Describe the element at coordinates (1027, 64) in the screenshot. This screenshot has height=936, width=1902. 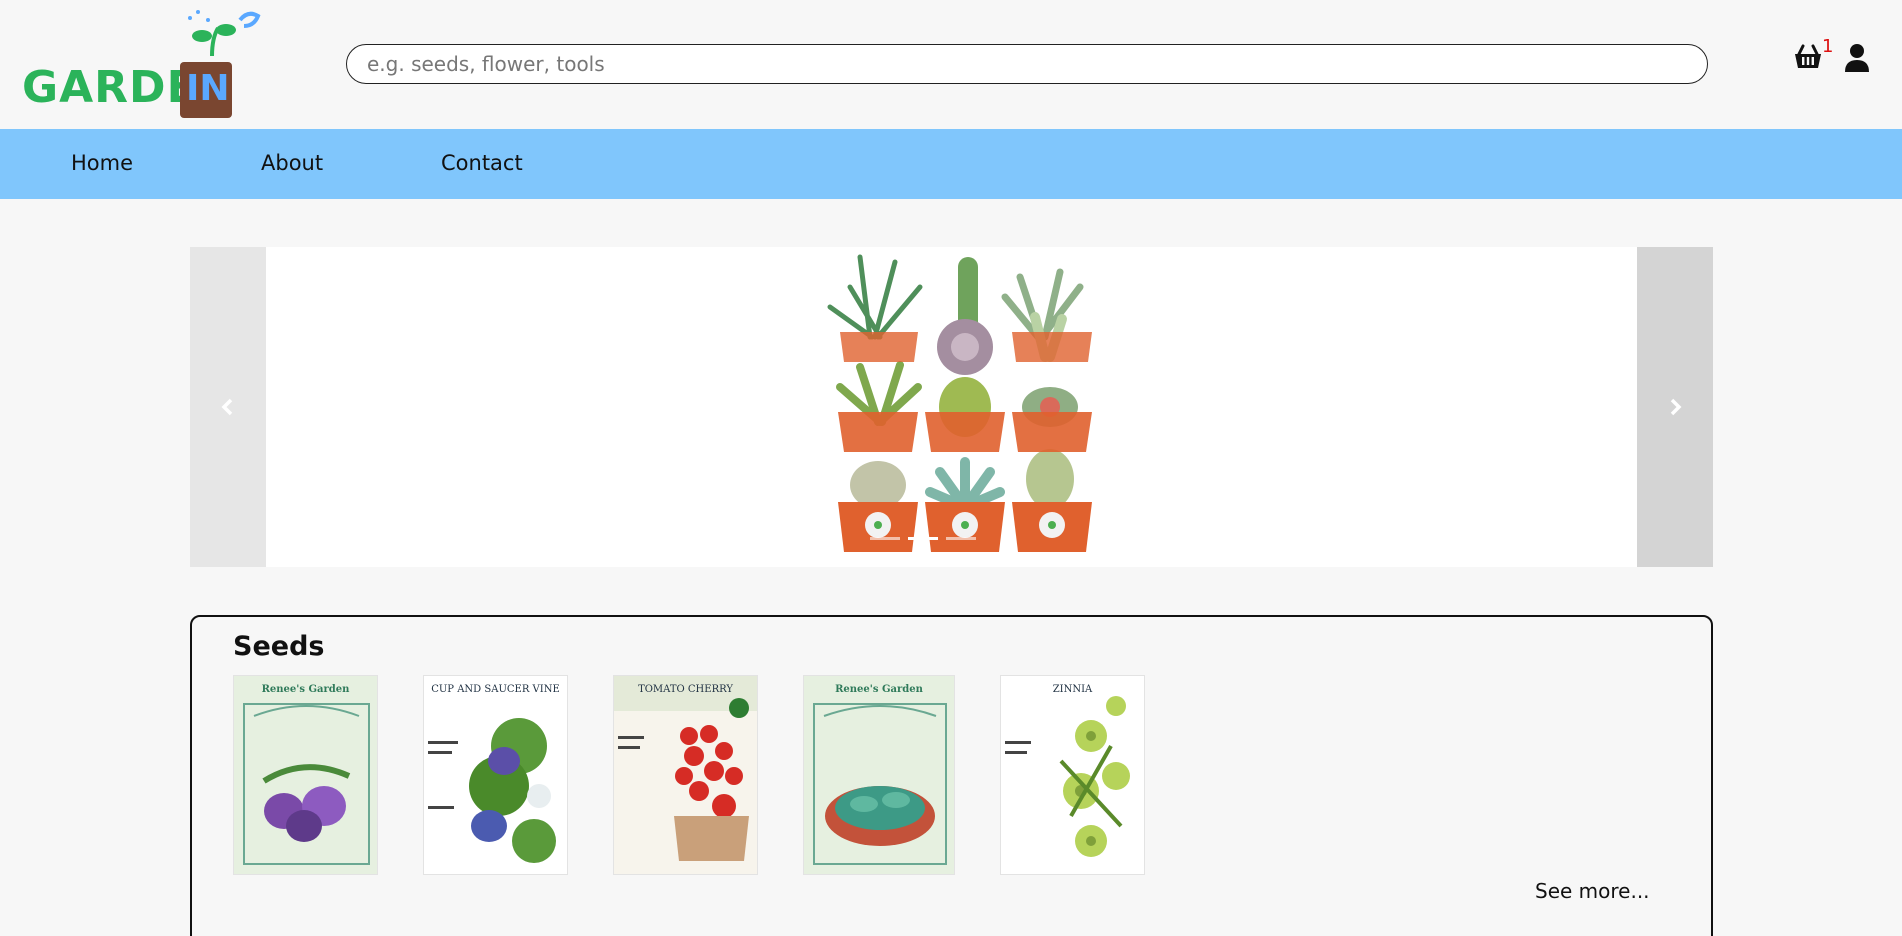
I see `search-input` at that location.